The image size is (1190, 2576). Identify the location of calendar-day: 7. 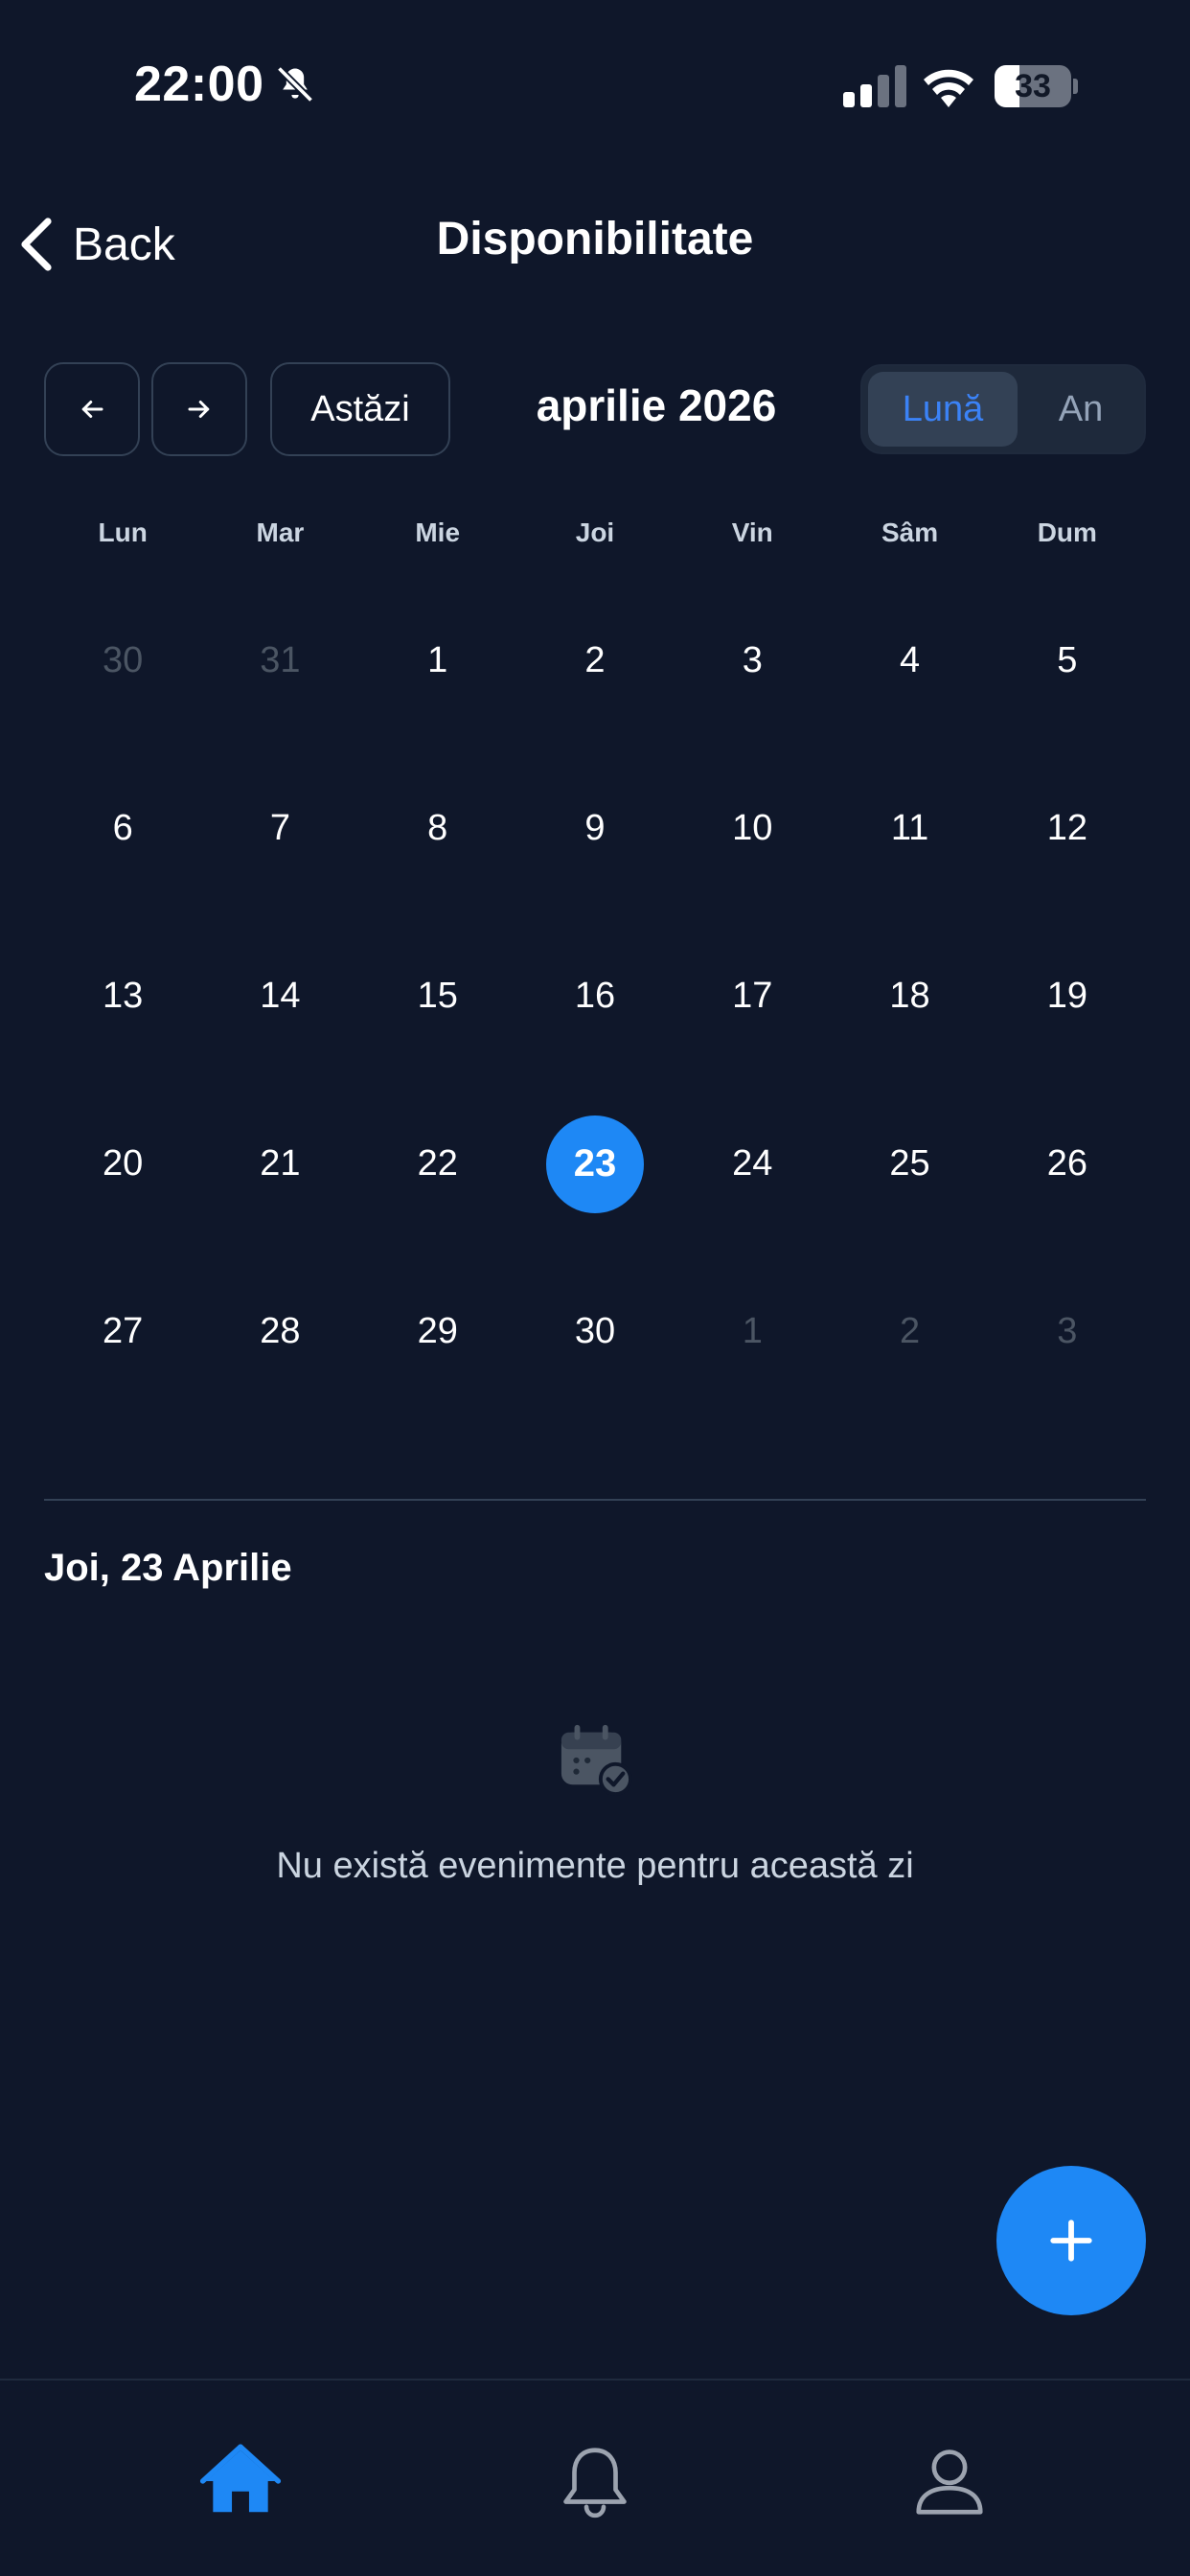
(279, 828).